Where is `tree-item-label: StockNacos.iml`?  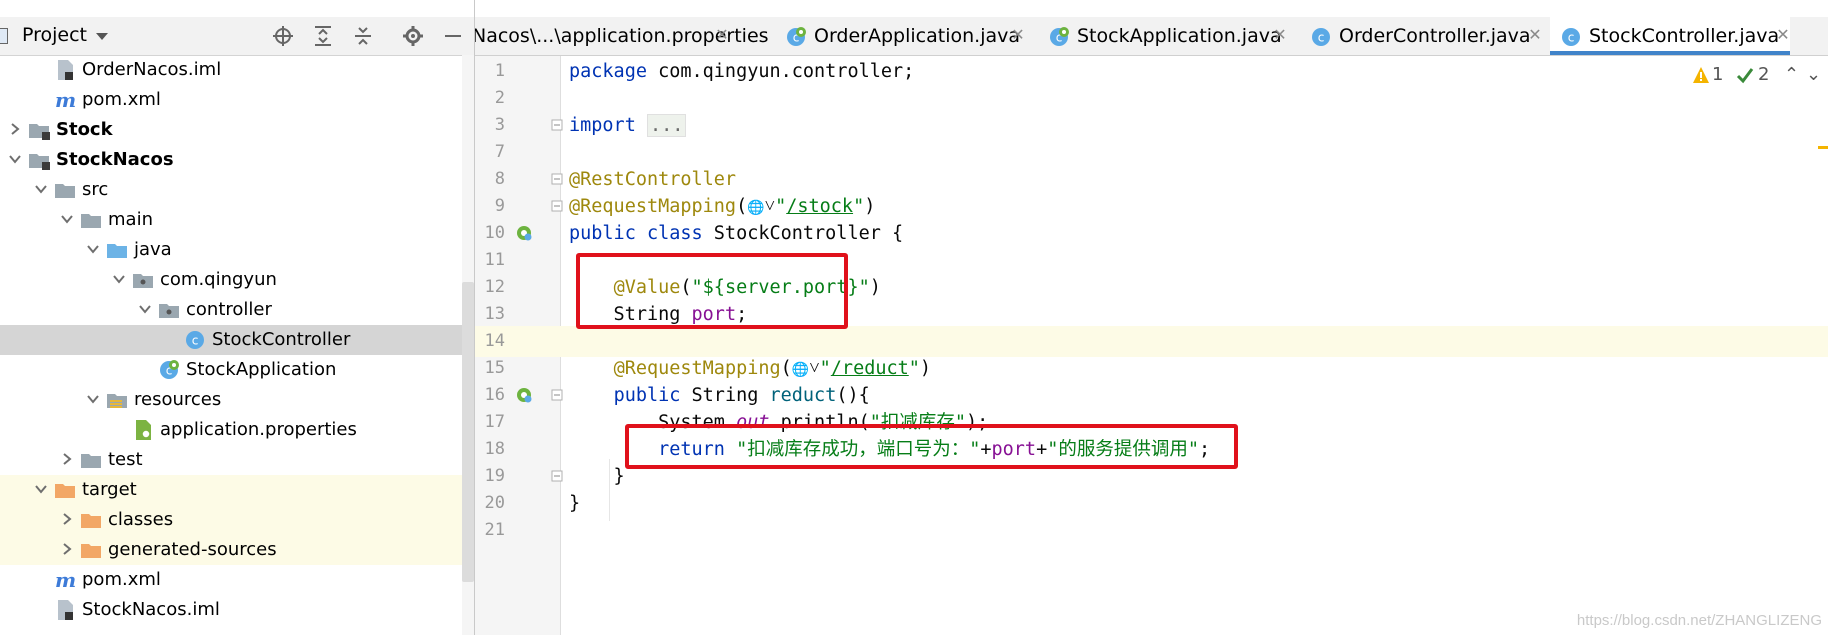 tree-item-label: StockNacos.iml is located at coordinates (151, 609).